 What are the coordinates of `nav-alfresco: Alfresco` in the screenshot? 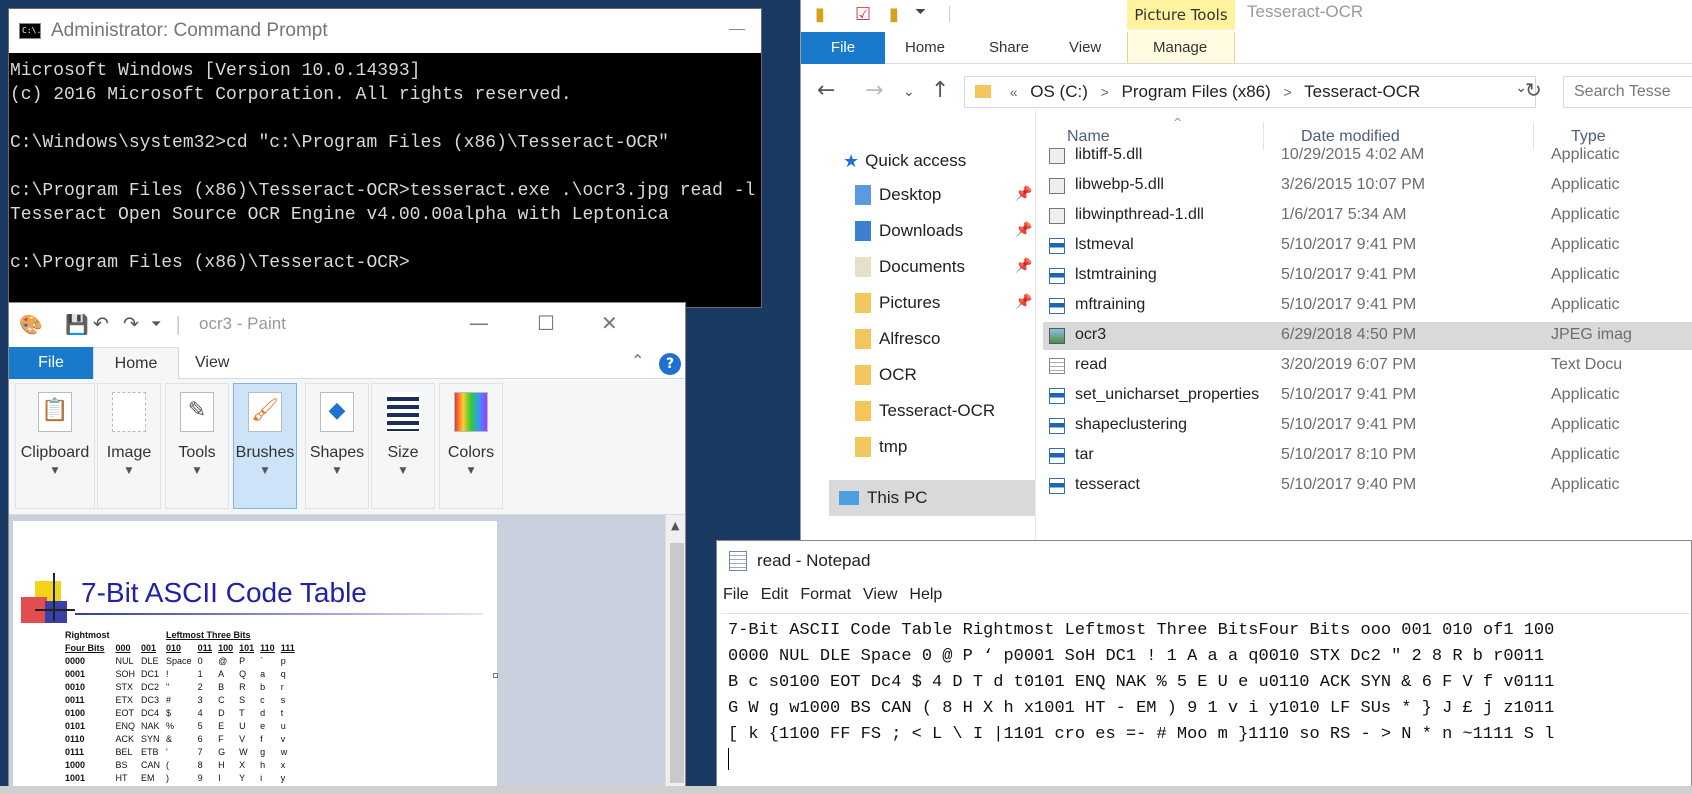 It's located at (897, 339).